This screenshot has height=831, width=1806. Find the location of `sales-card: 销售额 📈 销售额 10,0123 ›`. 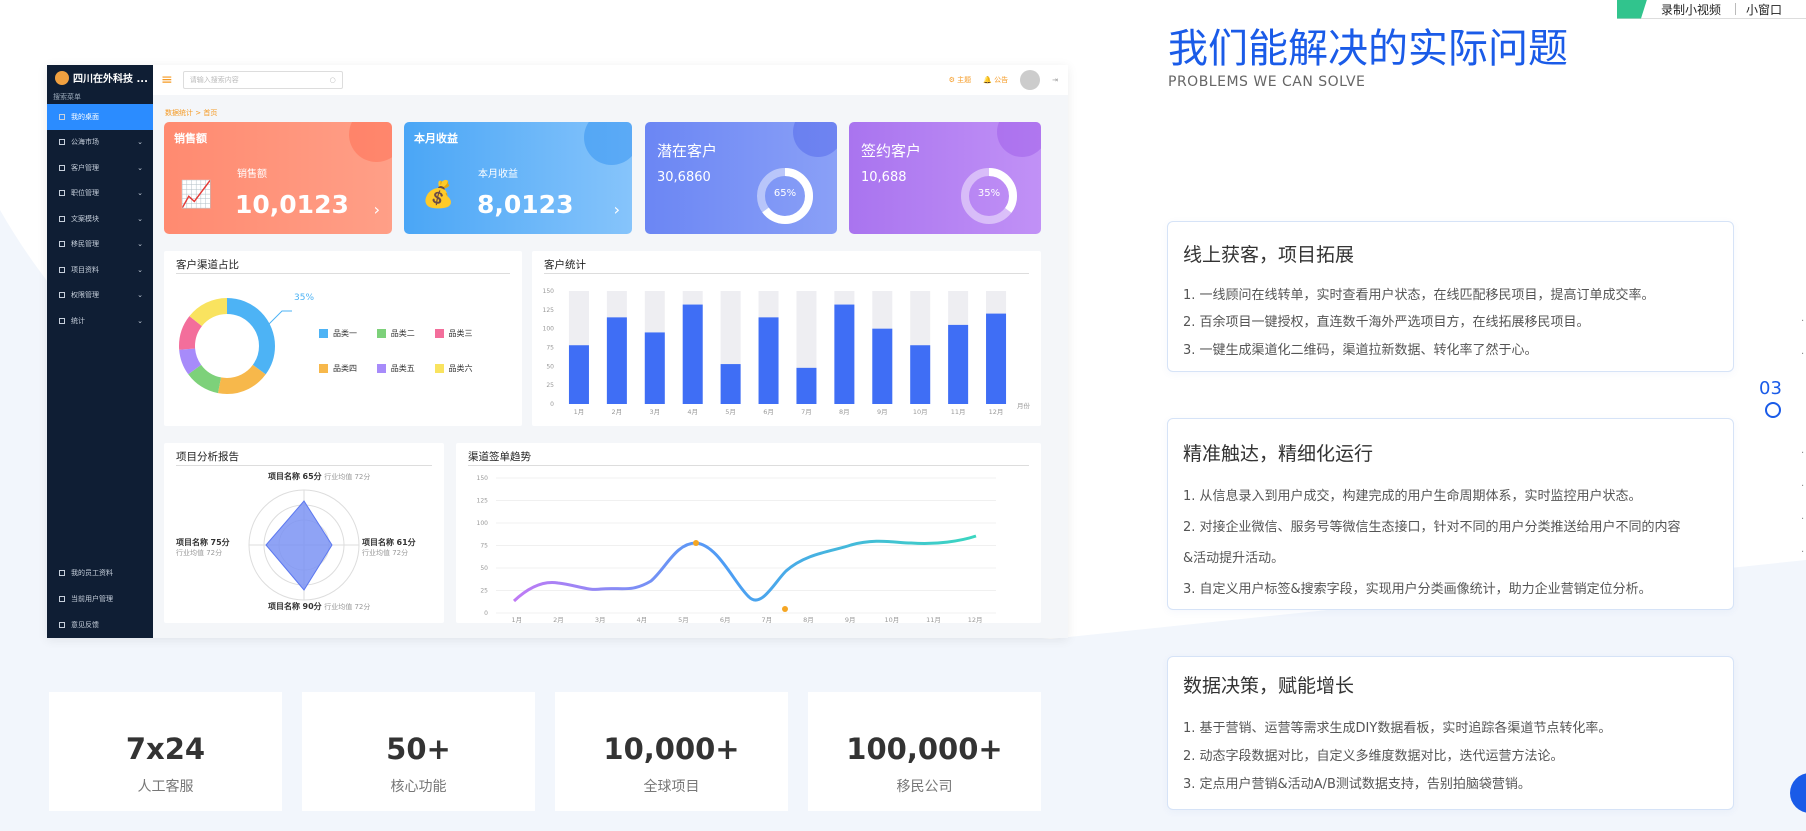

sales-card: 销售额 📈 销售额 10,0123 › is located at coordinates (278, 178).